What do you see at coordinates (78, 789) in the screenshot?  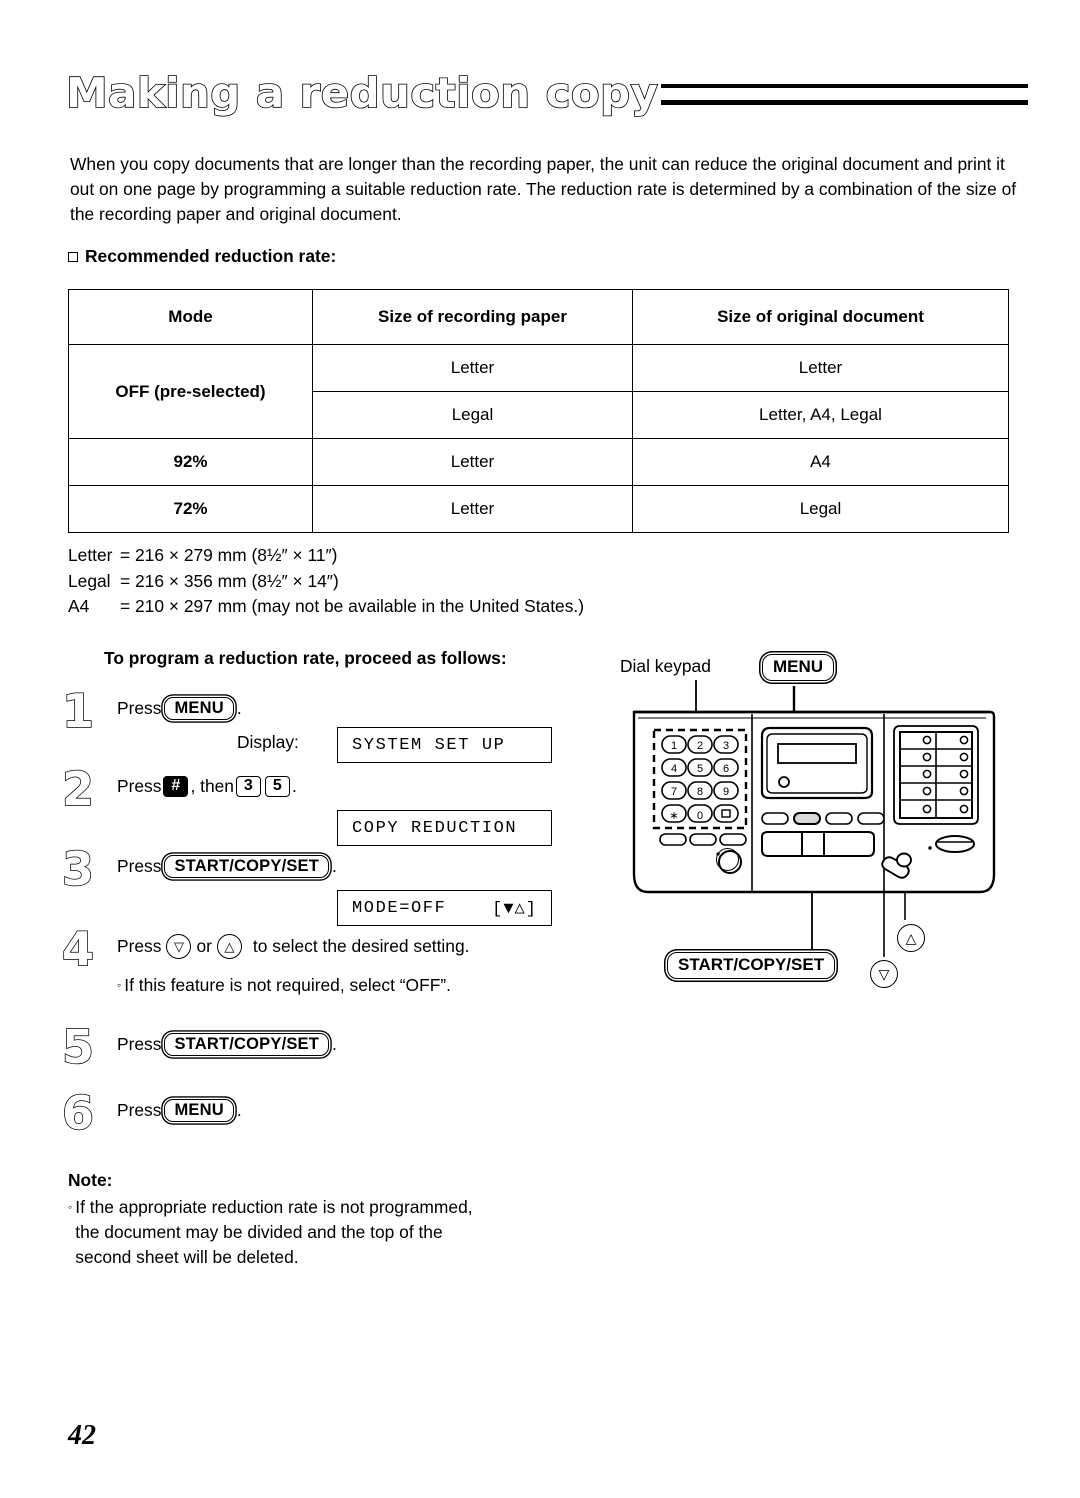 I see `step-number: 2` at bounding box center [78, 789].